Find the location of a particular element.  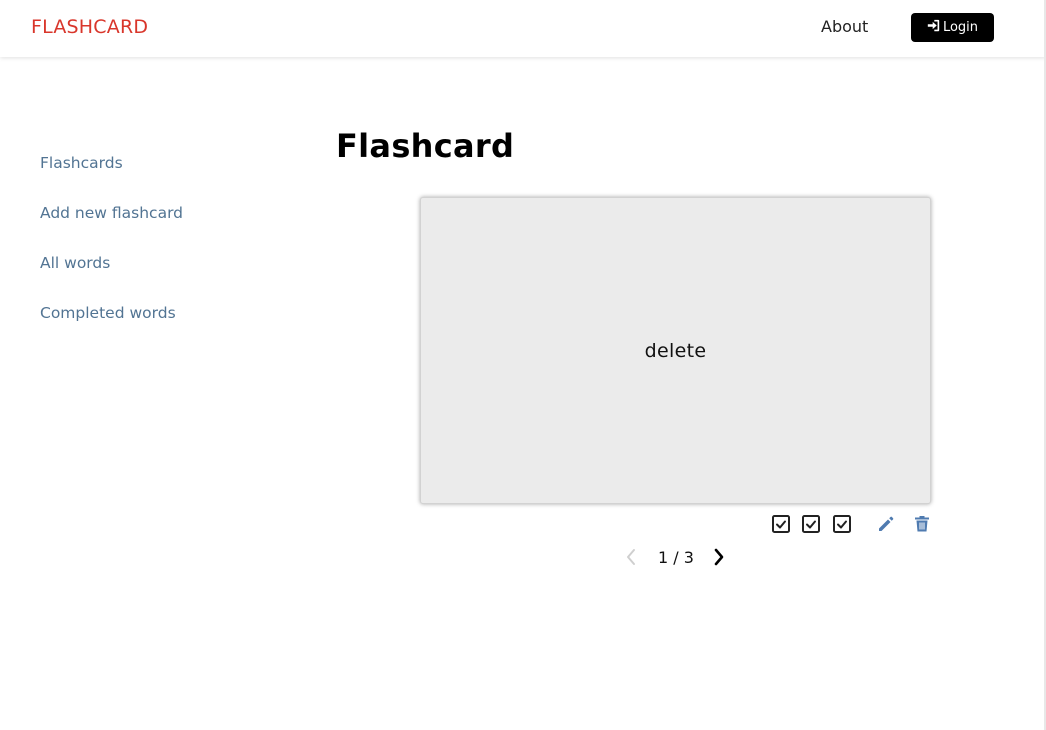

pencil-icon is located at coordinates (886, 524).